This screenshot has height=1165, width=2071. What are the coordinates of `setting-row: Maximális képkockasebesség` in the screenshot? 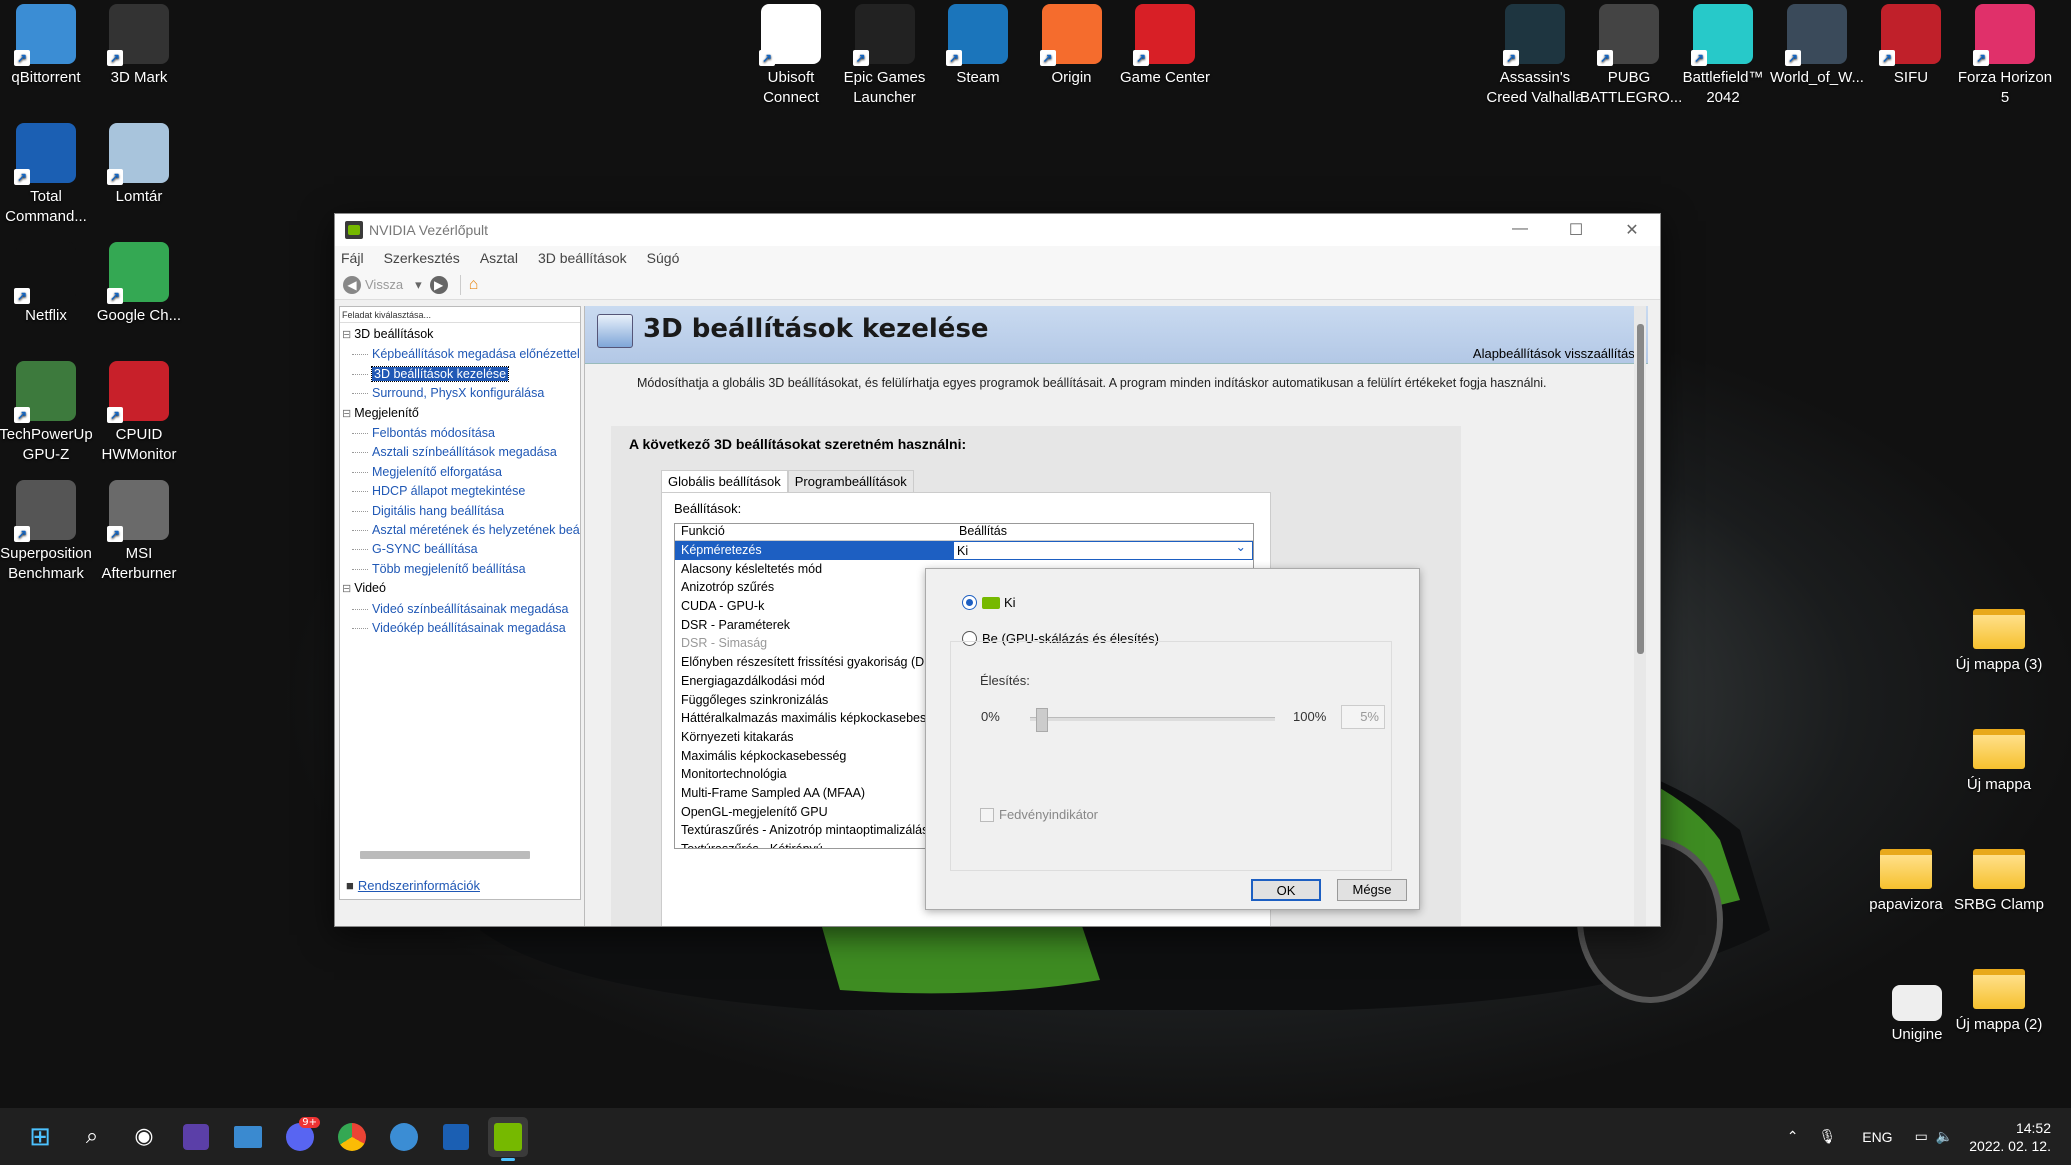 It's located at (813, 756).